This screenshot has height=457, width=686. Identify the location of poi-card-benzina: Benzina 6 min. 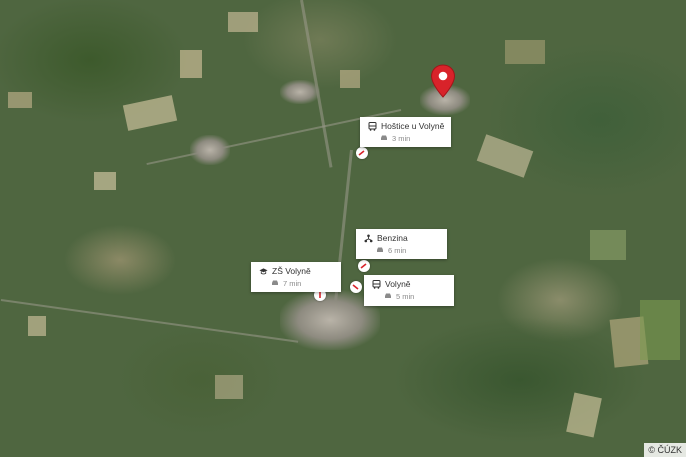
(401, 244).